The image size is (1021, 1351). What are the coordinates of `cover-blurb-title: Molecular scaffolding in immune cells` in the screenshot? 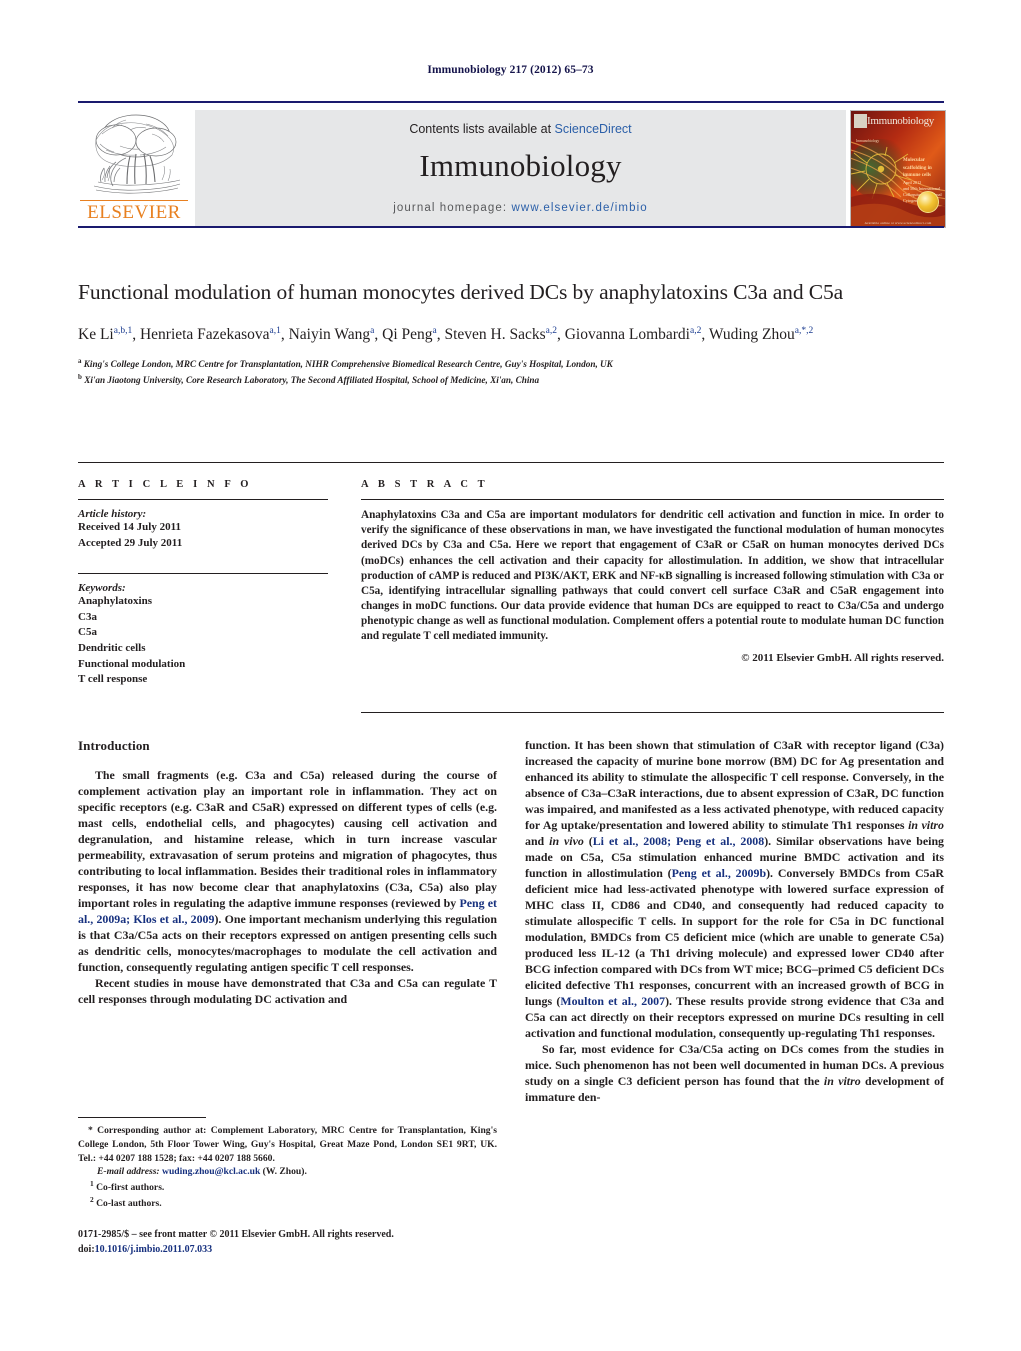 It's located at (917, 168).